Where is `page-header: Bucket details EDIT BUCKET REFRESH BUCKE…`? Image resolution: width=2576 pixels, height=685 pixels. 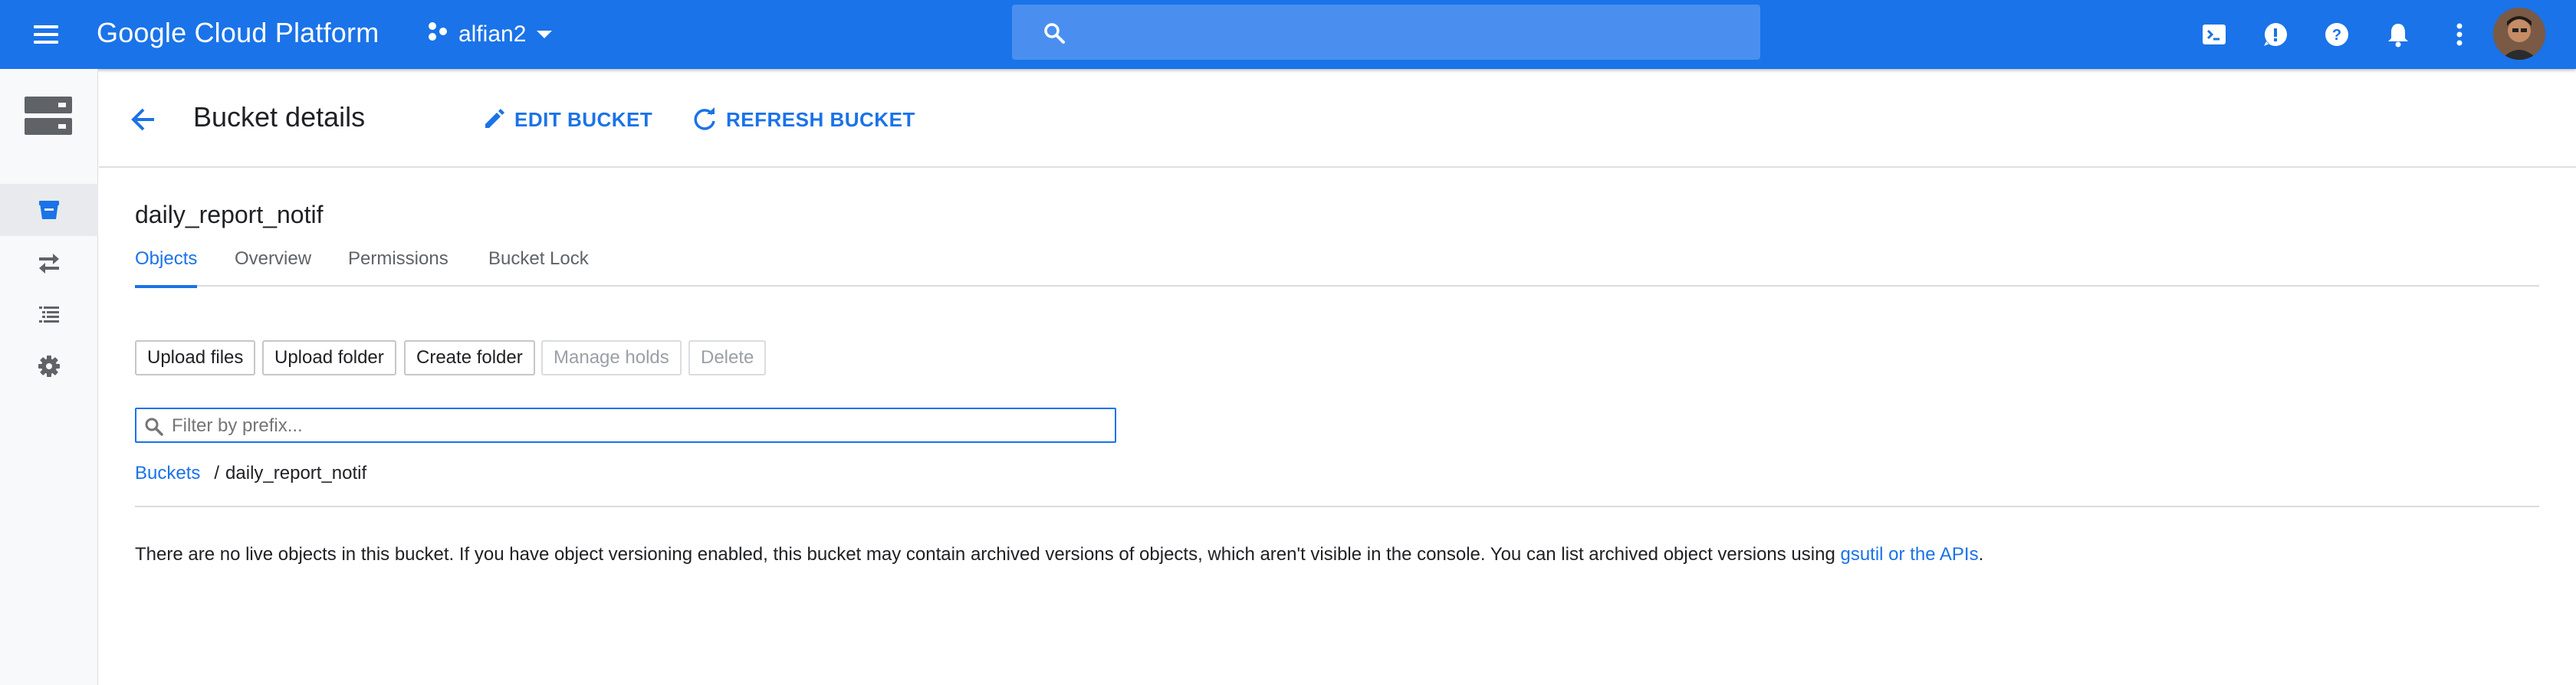
page-header: Bucket details EDIT BUCKET REFRESH BUCKE… is located at coordinates (1338, 118).